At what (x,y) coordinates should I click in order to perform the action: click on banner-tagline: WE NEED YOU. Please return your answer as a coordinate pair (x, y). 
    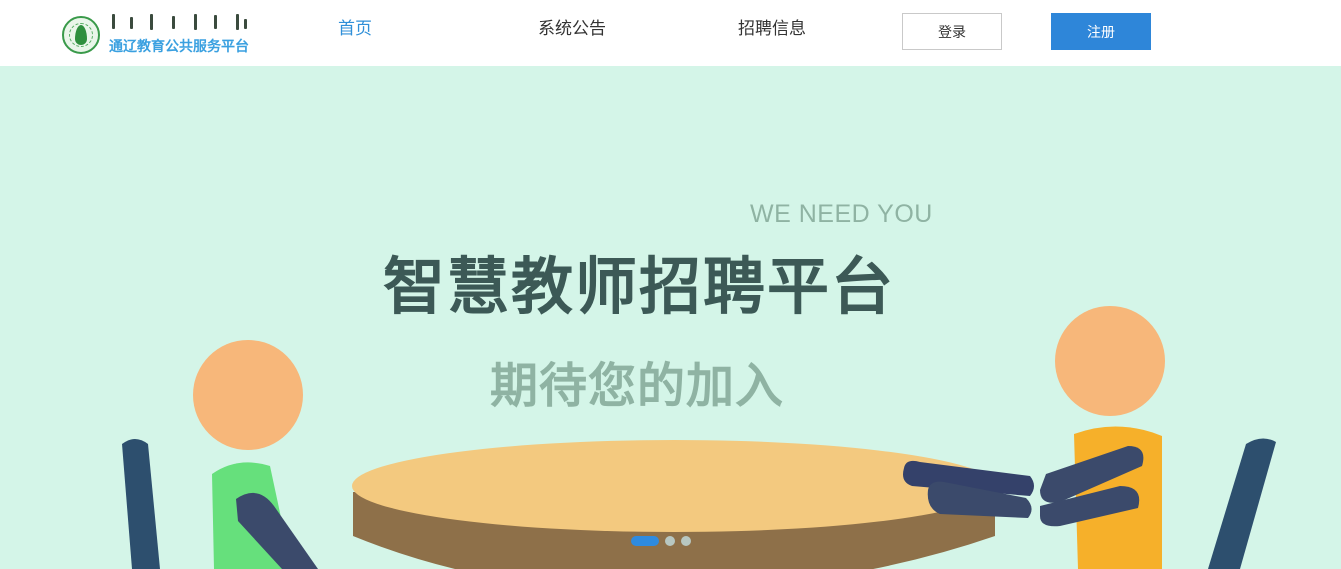
    Looking at the image, I should click on (841, 214).